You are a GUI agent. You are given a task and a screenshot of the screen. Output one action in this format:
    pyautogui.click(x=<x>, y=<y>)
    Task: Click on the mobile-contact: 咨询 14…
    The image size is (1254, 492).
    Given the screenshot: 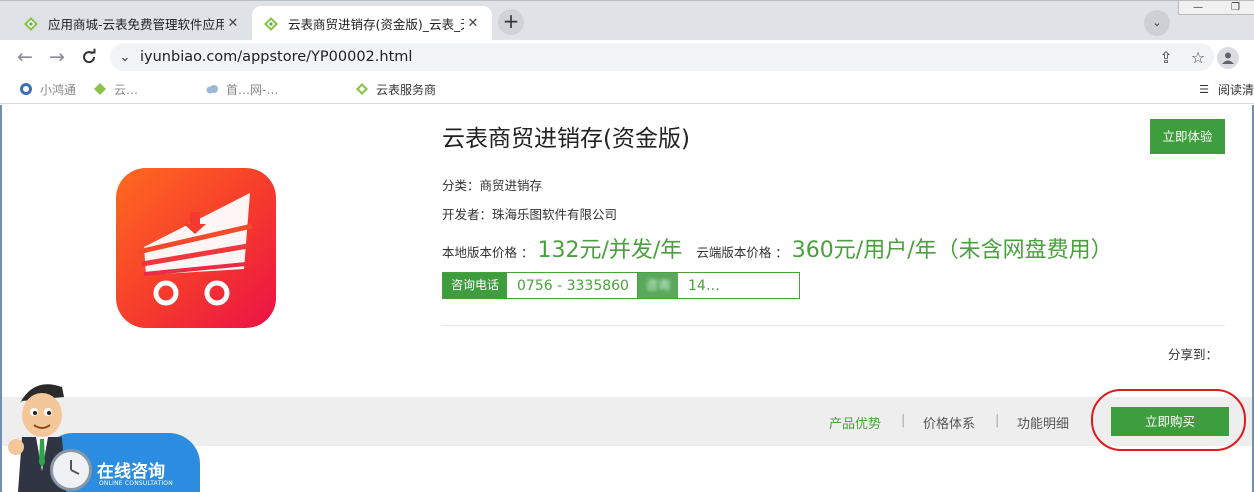 What is the action you would take?
    pyautogui.click(x=718, y=285)
    